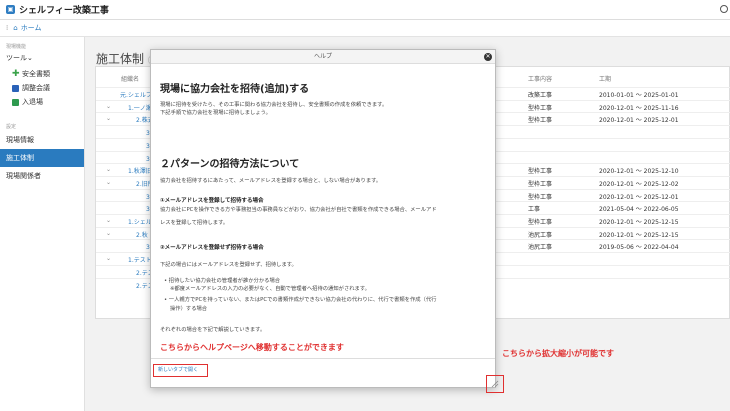  I want to click on col-header-company: 組織名, so click(130, 79).